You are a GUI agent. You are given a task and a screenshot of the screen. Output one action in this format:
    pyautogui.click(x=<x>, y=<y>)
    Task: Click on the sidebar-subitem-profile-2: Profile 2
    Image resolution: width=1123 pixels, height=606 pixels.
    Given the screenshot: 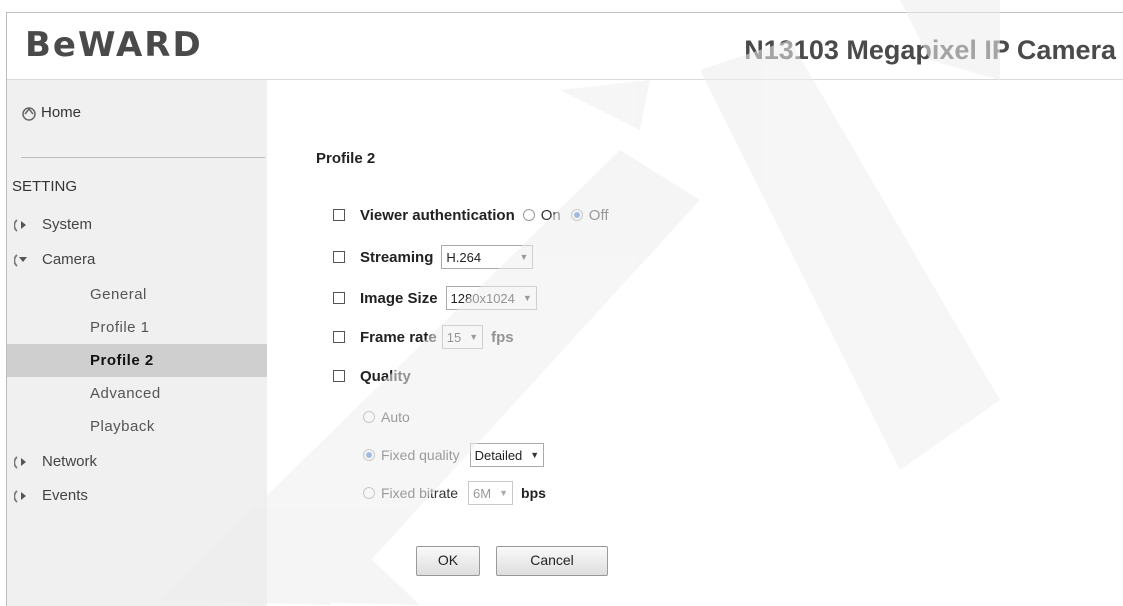 What is the action you would take?
    pyautogui.click(x=137, y=360)
    